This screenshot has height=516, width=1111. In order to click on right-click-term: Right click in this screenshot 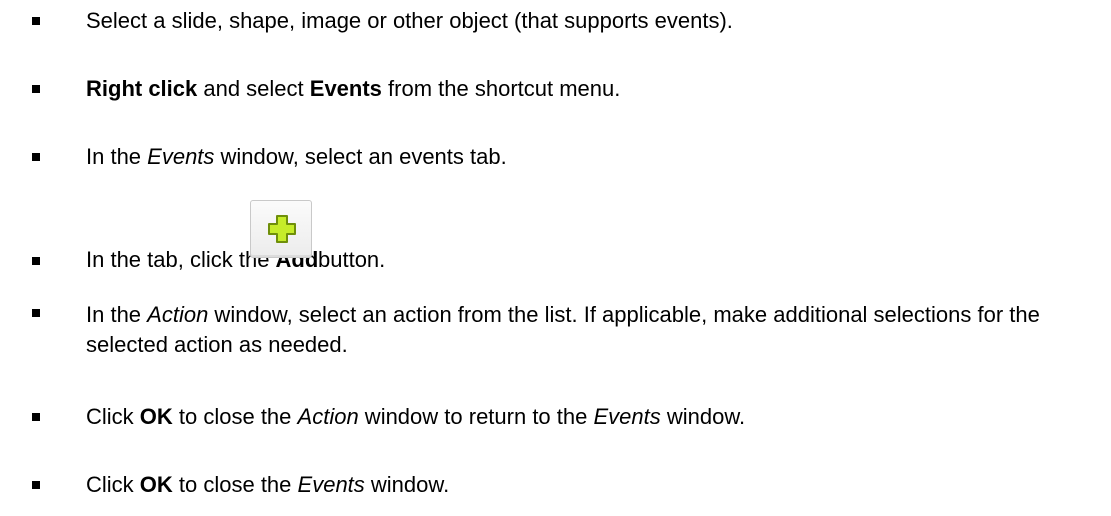, I will do `click(142, 88)`.